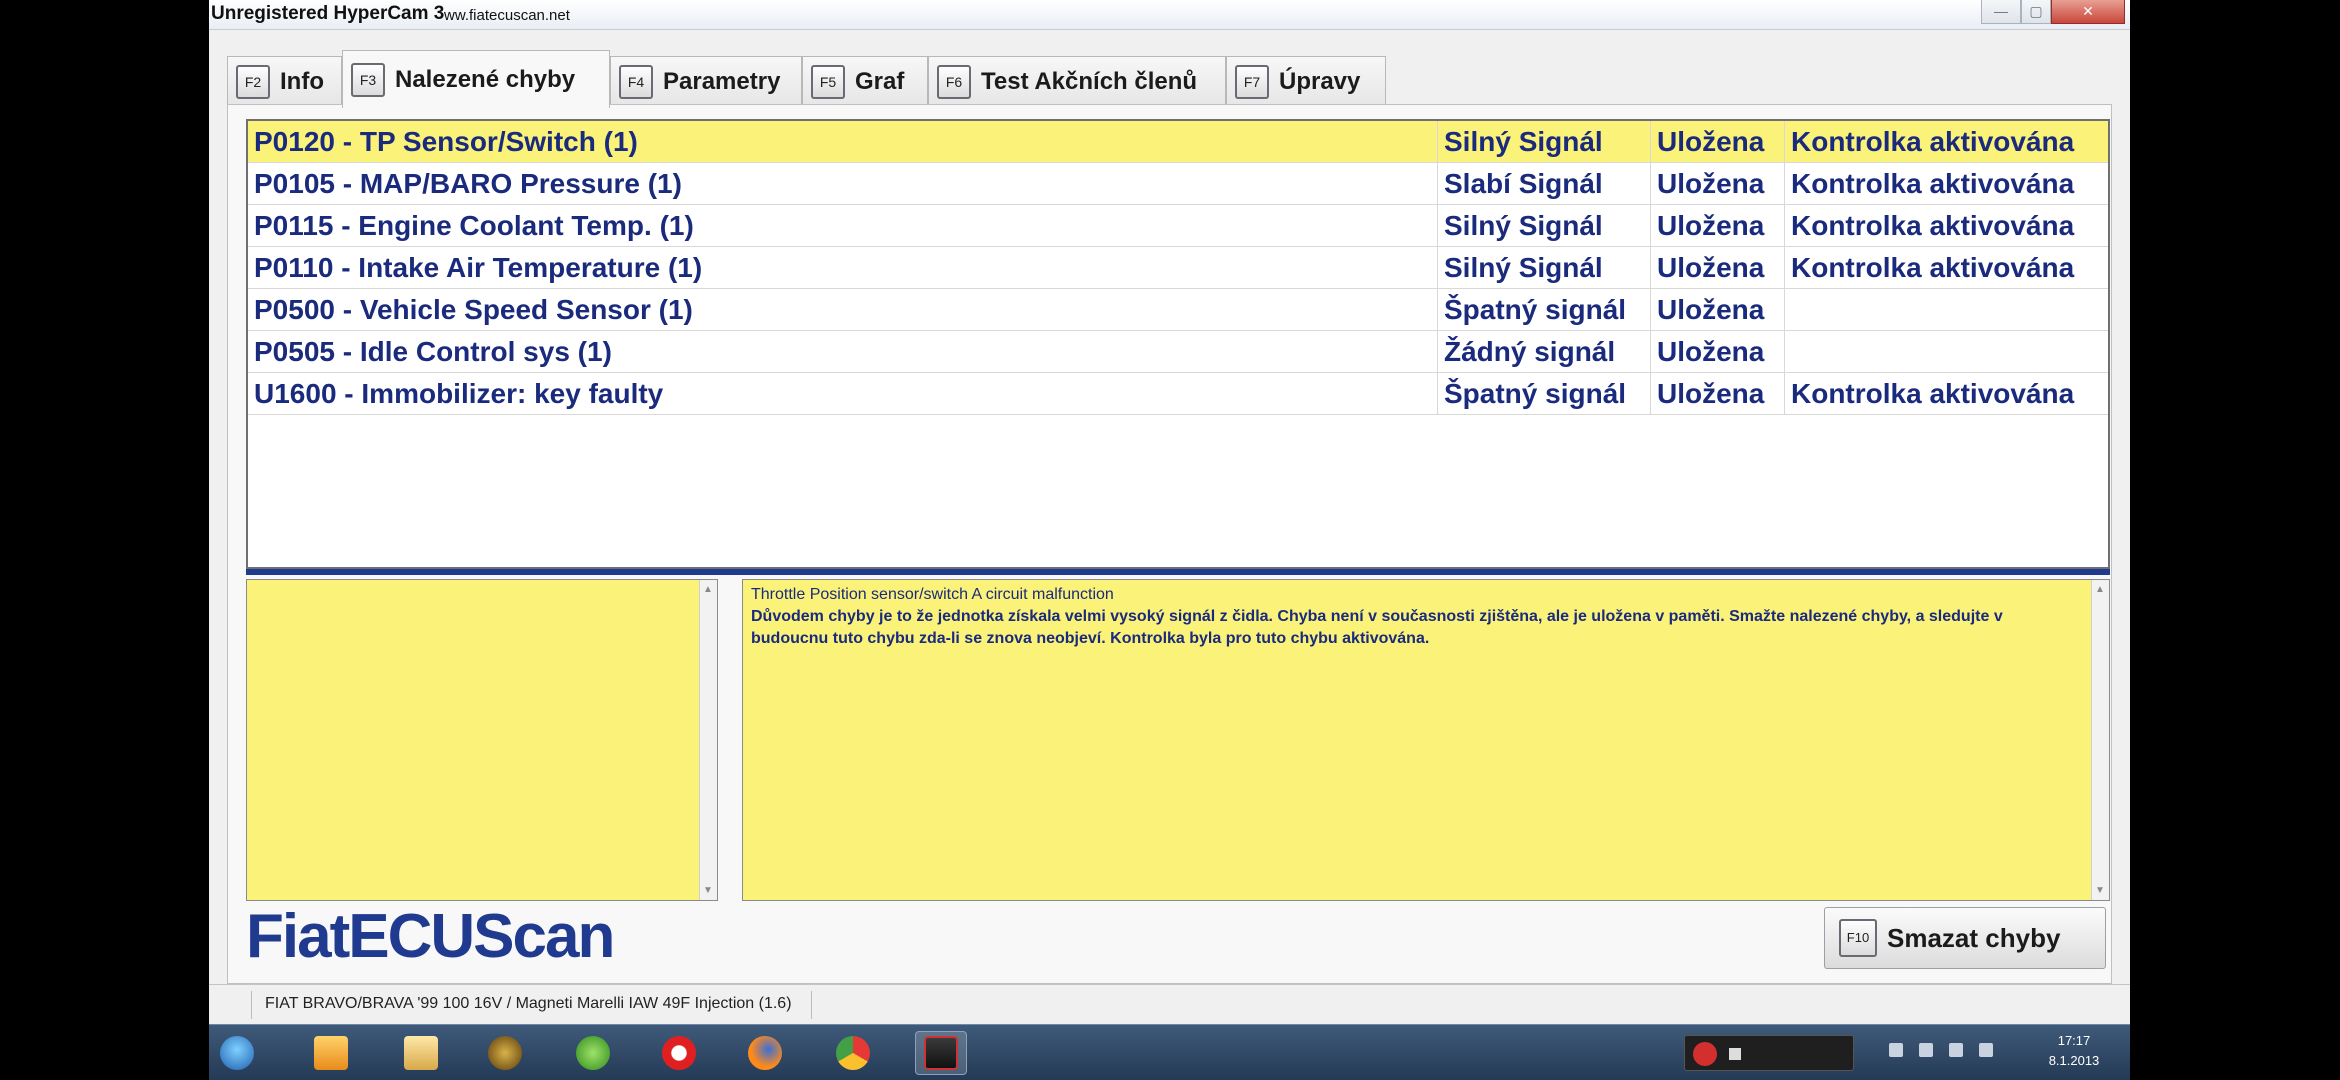 The height and width of the screenshot is (1080, 2340). I want to click on tab-actuator-test: F6 Test Akčních členů, so click(1077, 81).